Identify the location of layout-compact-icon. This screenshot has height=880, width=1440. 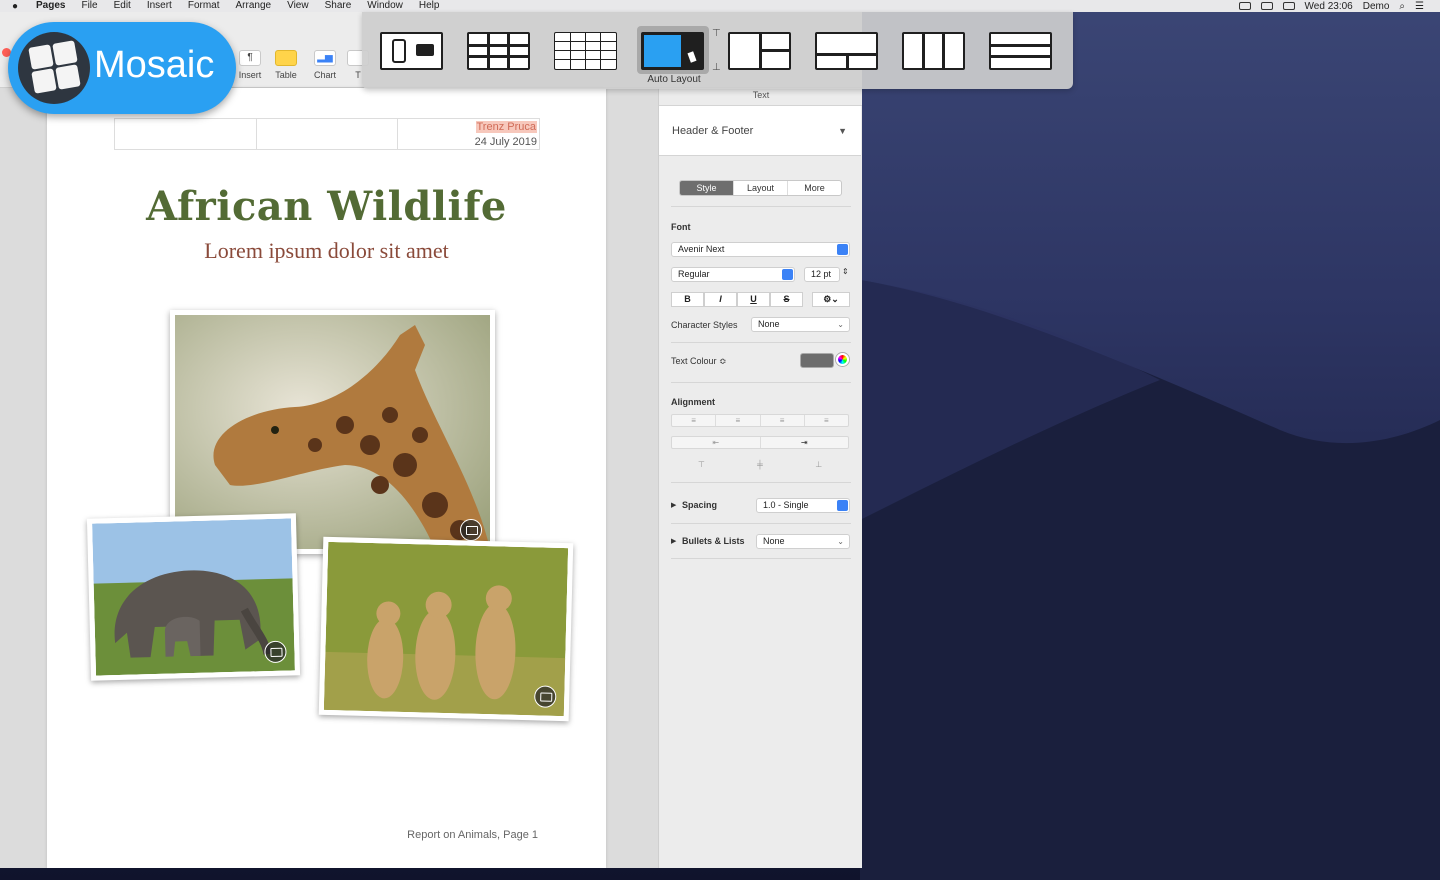
(411, 51).